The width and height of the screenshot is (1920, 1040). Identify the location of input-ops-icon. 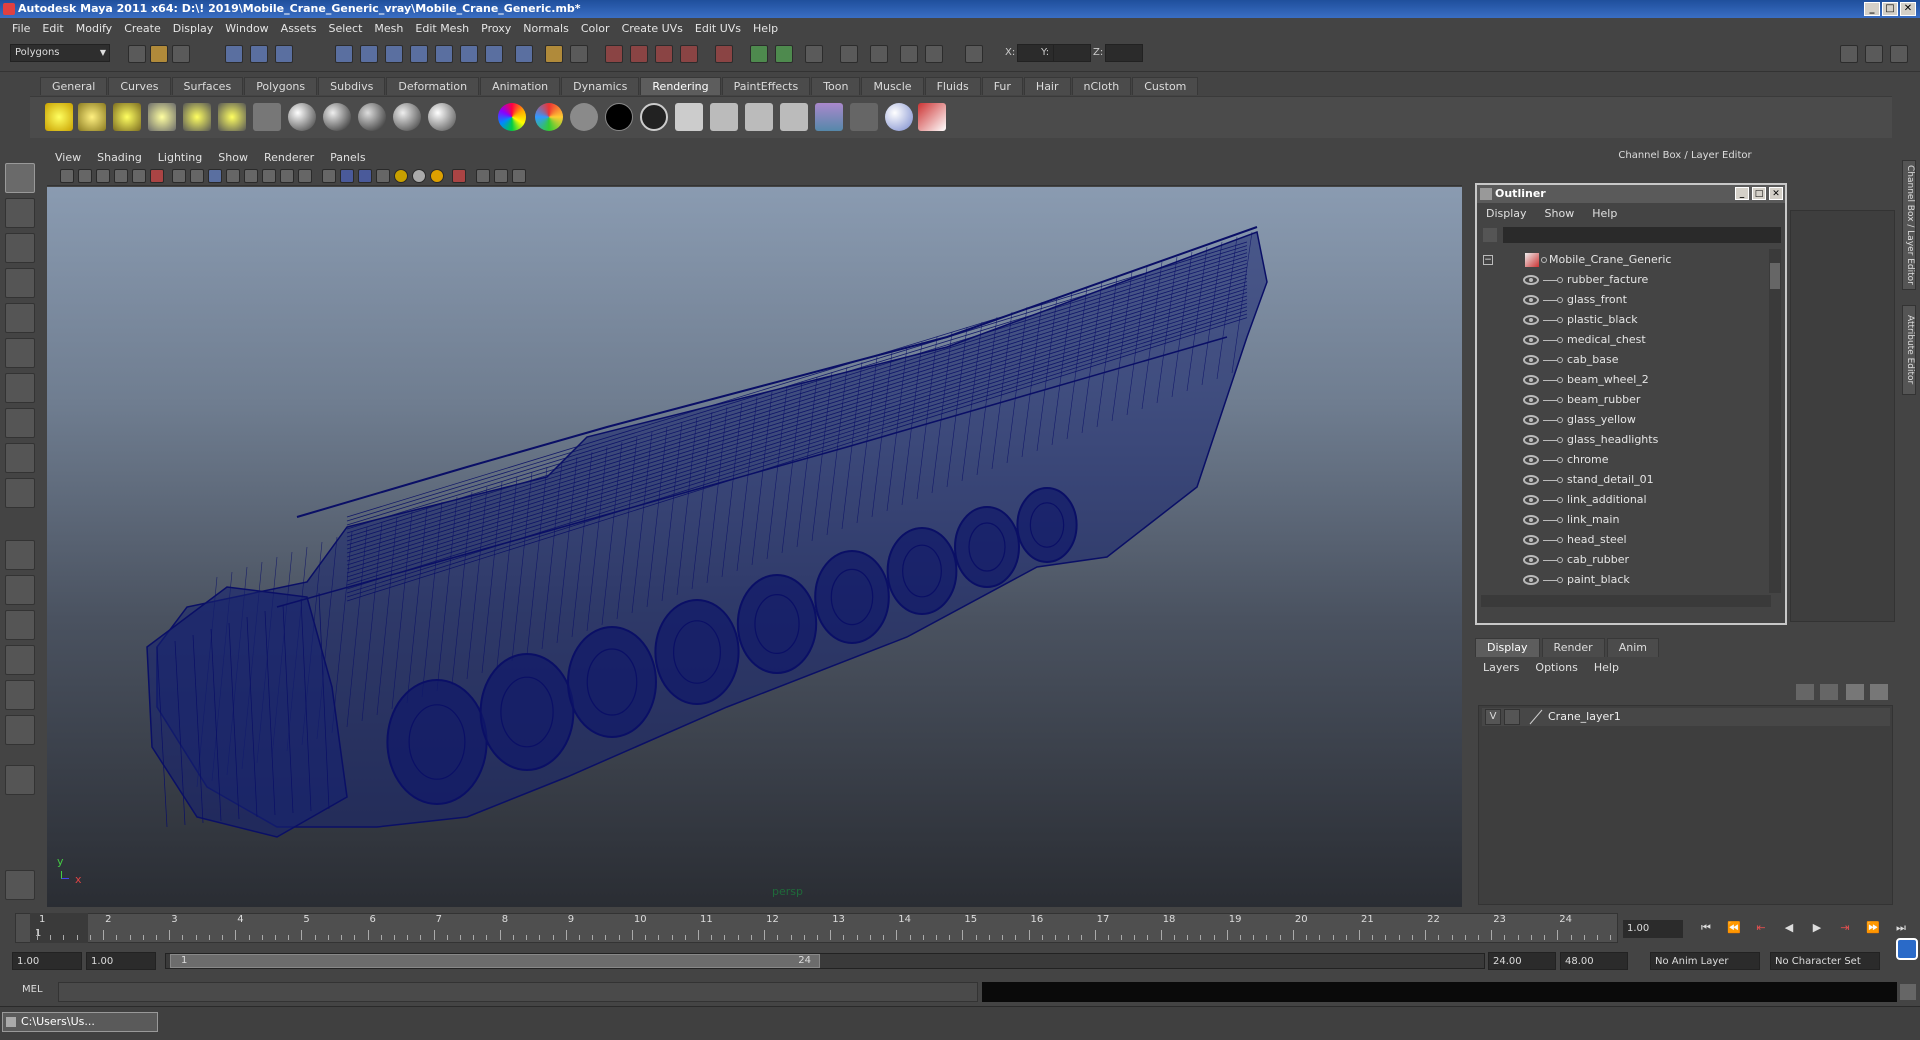
(614, 54).